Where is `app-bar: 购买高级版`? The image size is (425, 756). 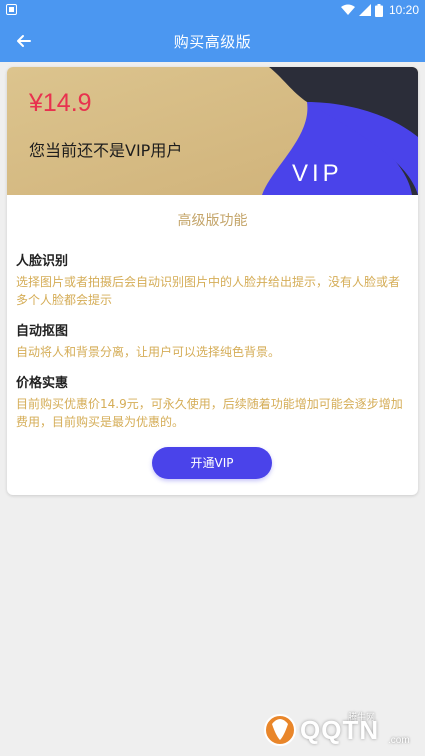
app-bar: 购买高级版 is located at coordinates (212, 41).